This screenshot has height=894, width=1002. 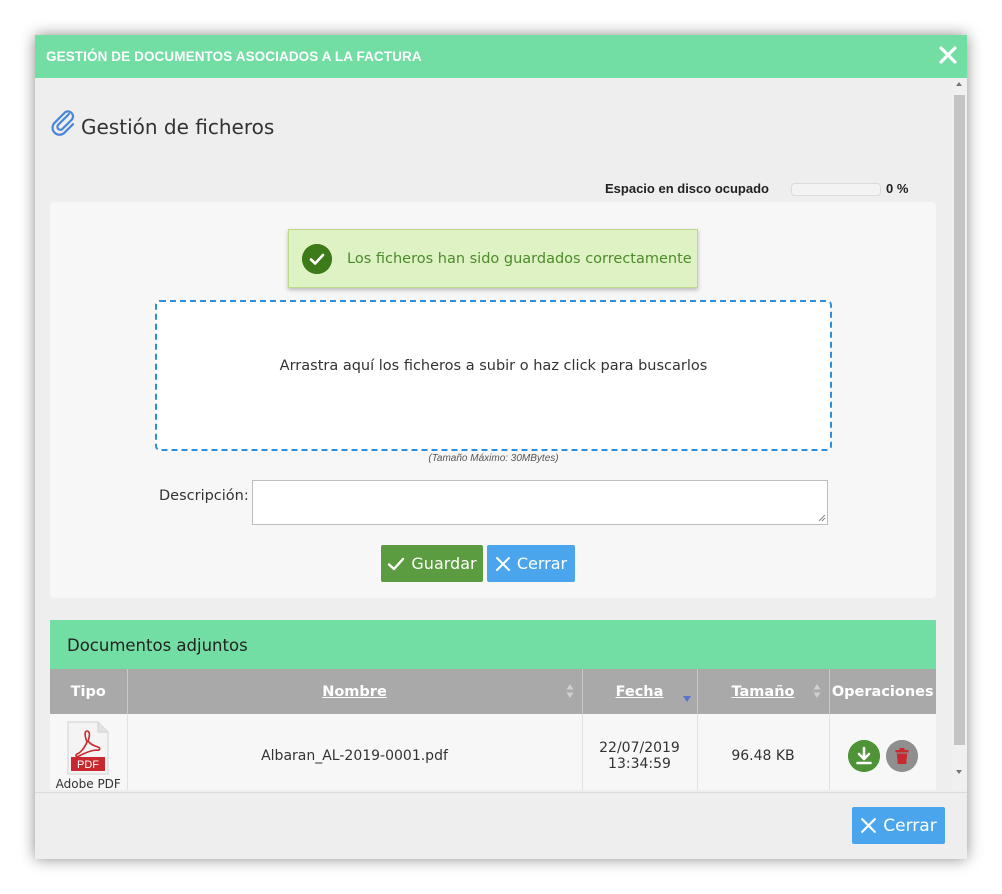 I want to click on save-button-label: Guardar, so click(x=444, y=563).